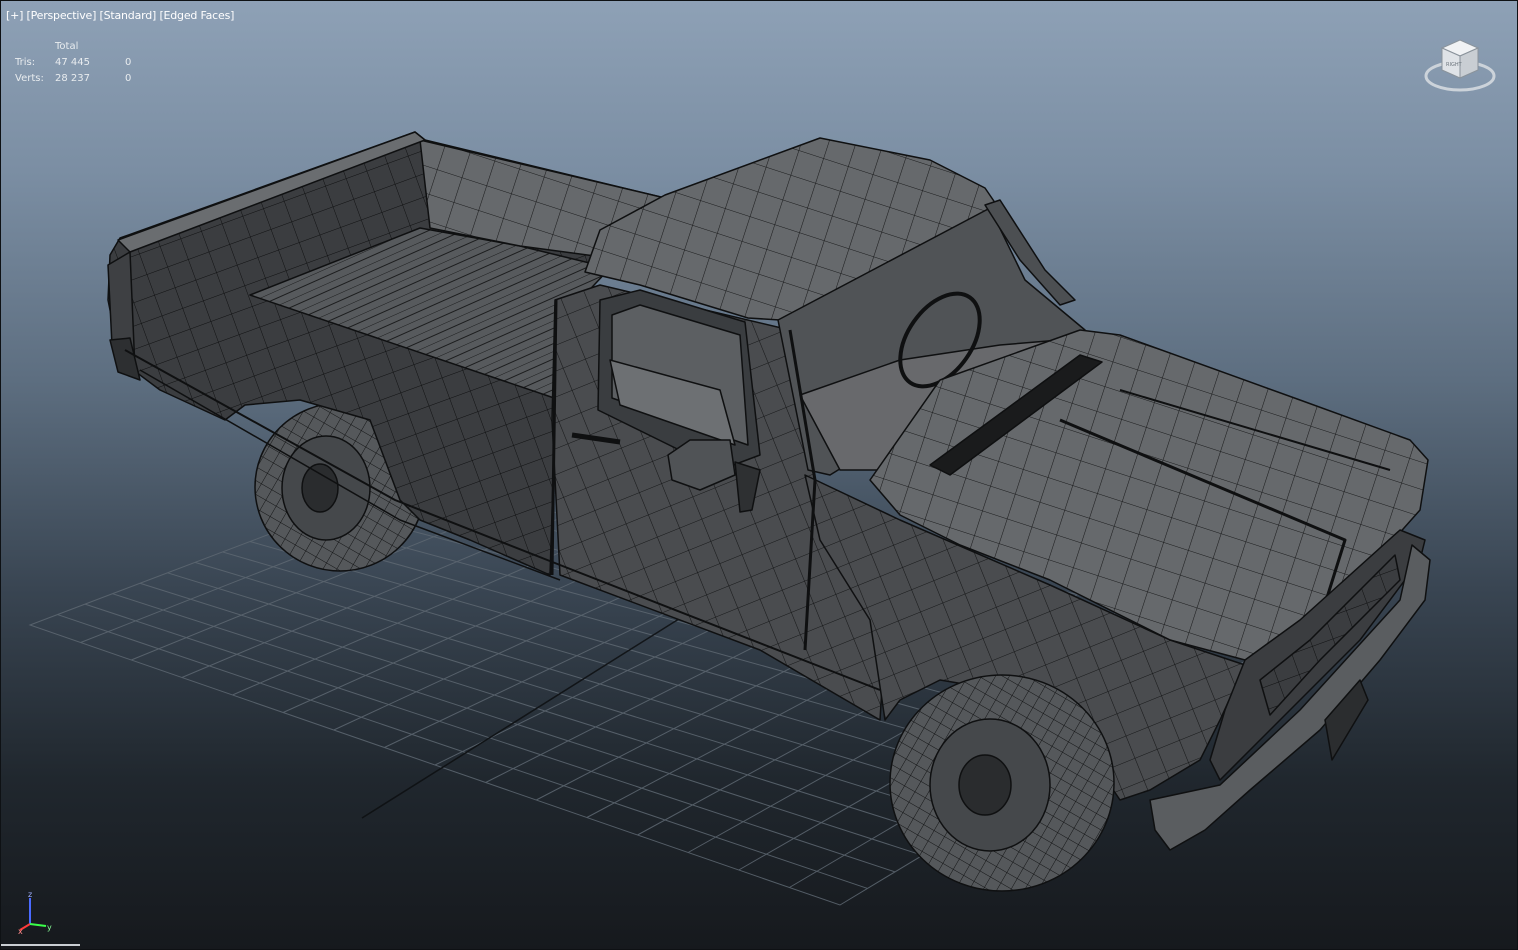 This screenshot has width=1518, height=950. Describe the element at coordinates (72, 62) in the screenshot. I see `stats-tris-total: 47 445` at that location.